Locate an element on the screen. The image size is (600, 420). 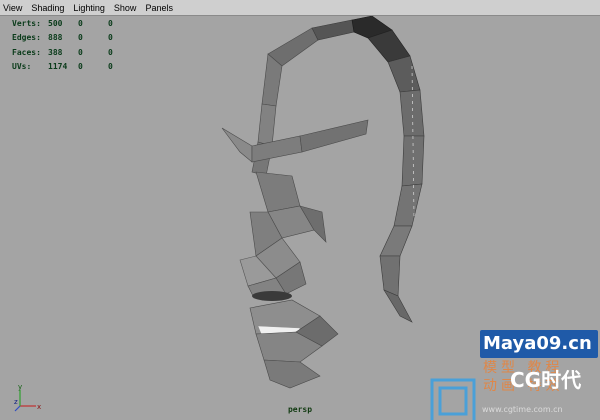
menu-view: View is located at coordinates (12, 8).